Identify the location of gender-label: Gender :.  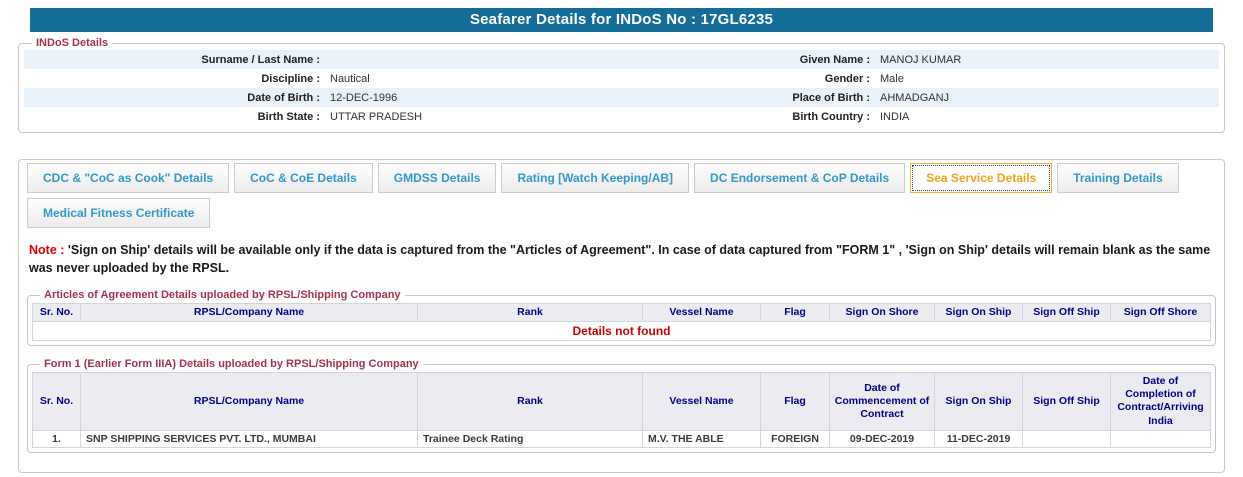
(847, 78).